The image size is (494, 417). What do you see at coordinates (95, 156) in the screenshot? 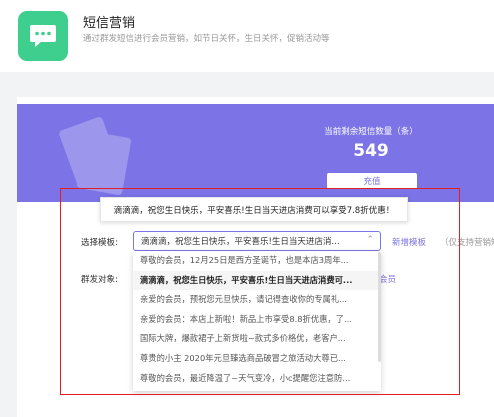
I see `document-decoration-icon` at bounding box center [95, 156].